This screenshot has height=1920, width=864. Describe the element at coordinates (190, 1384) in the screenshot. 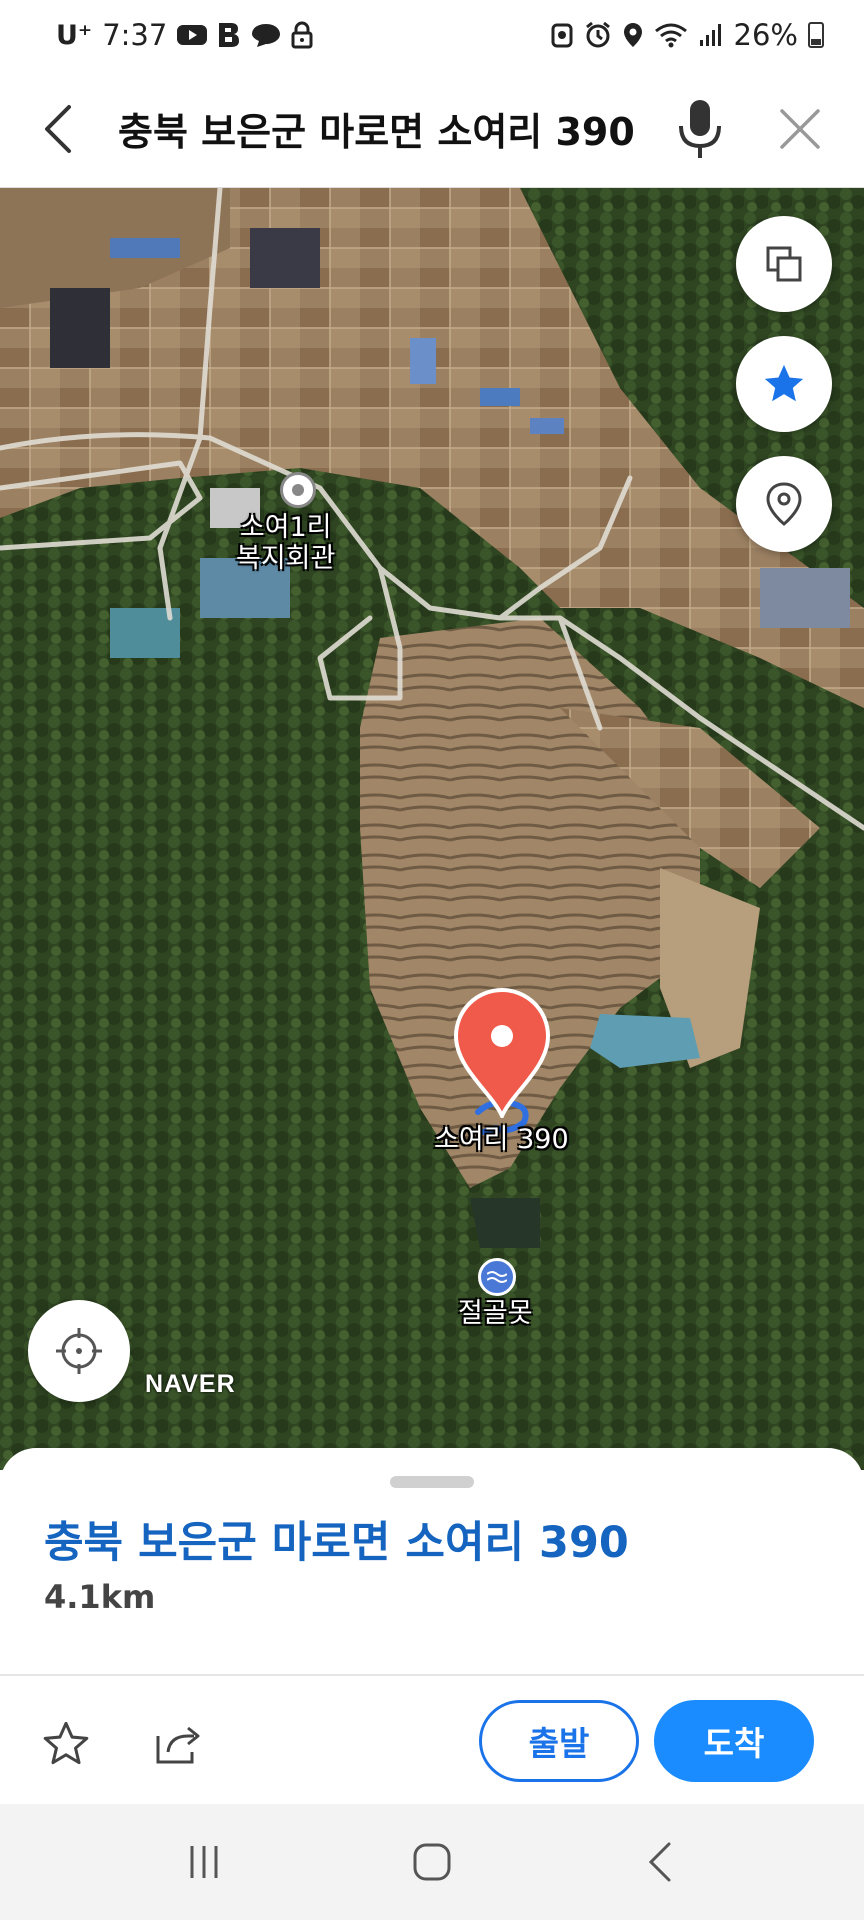

I see `naver-logo: NAVER` at that location.